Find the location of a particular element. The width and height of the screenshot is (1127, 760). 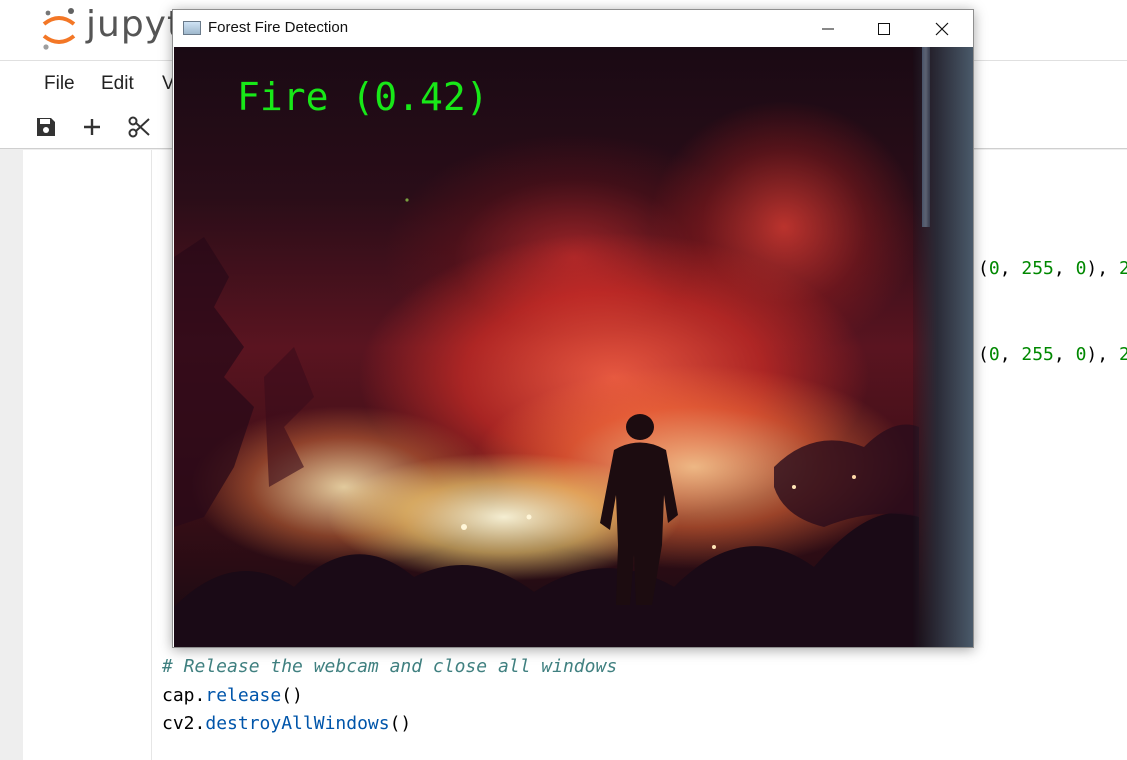

code-line-destroy-windows: cv2.destroyAllWindows() is located at coordinates (286, 723).